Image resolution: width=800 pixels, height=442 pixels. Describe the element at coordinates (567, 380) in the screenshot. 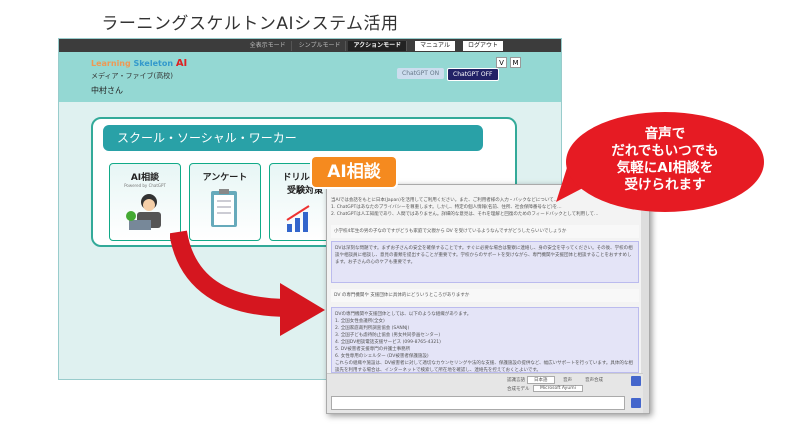

I see `opt-voice: 音声` at that location.